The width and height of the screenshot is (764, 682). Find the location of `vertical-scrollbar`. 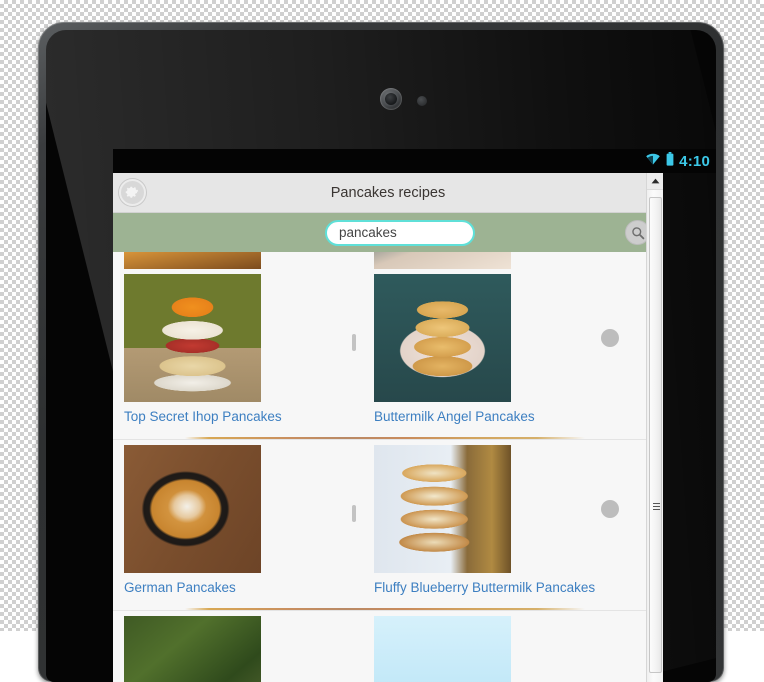

vertical-scrollbar is located at coordinates (654, 427).